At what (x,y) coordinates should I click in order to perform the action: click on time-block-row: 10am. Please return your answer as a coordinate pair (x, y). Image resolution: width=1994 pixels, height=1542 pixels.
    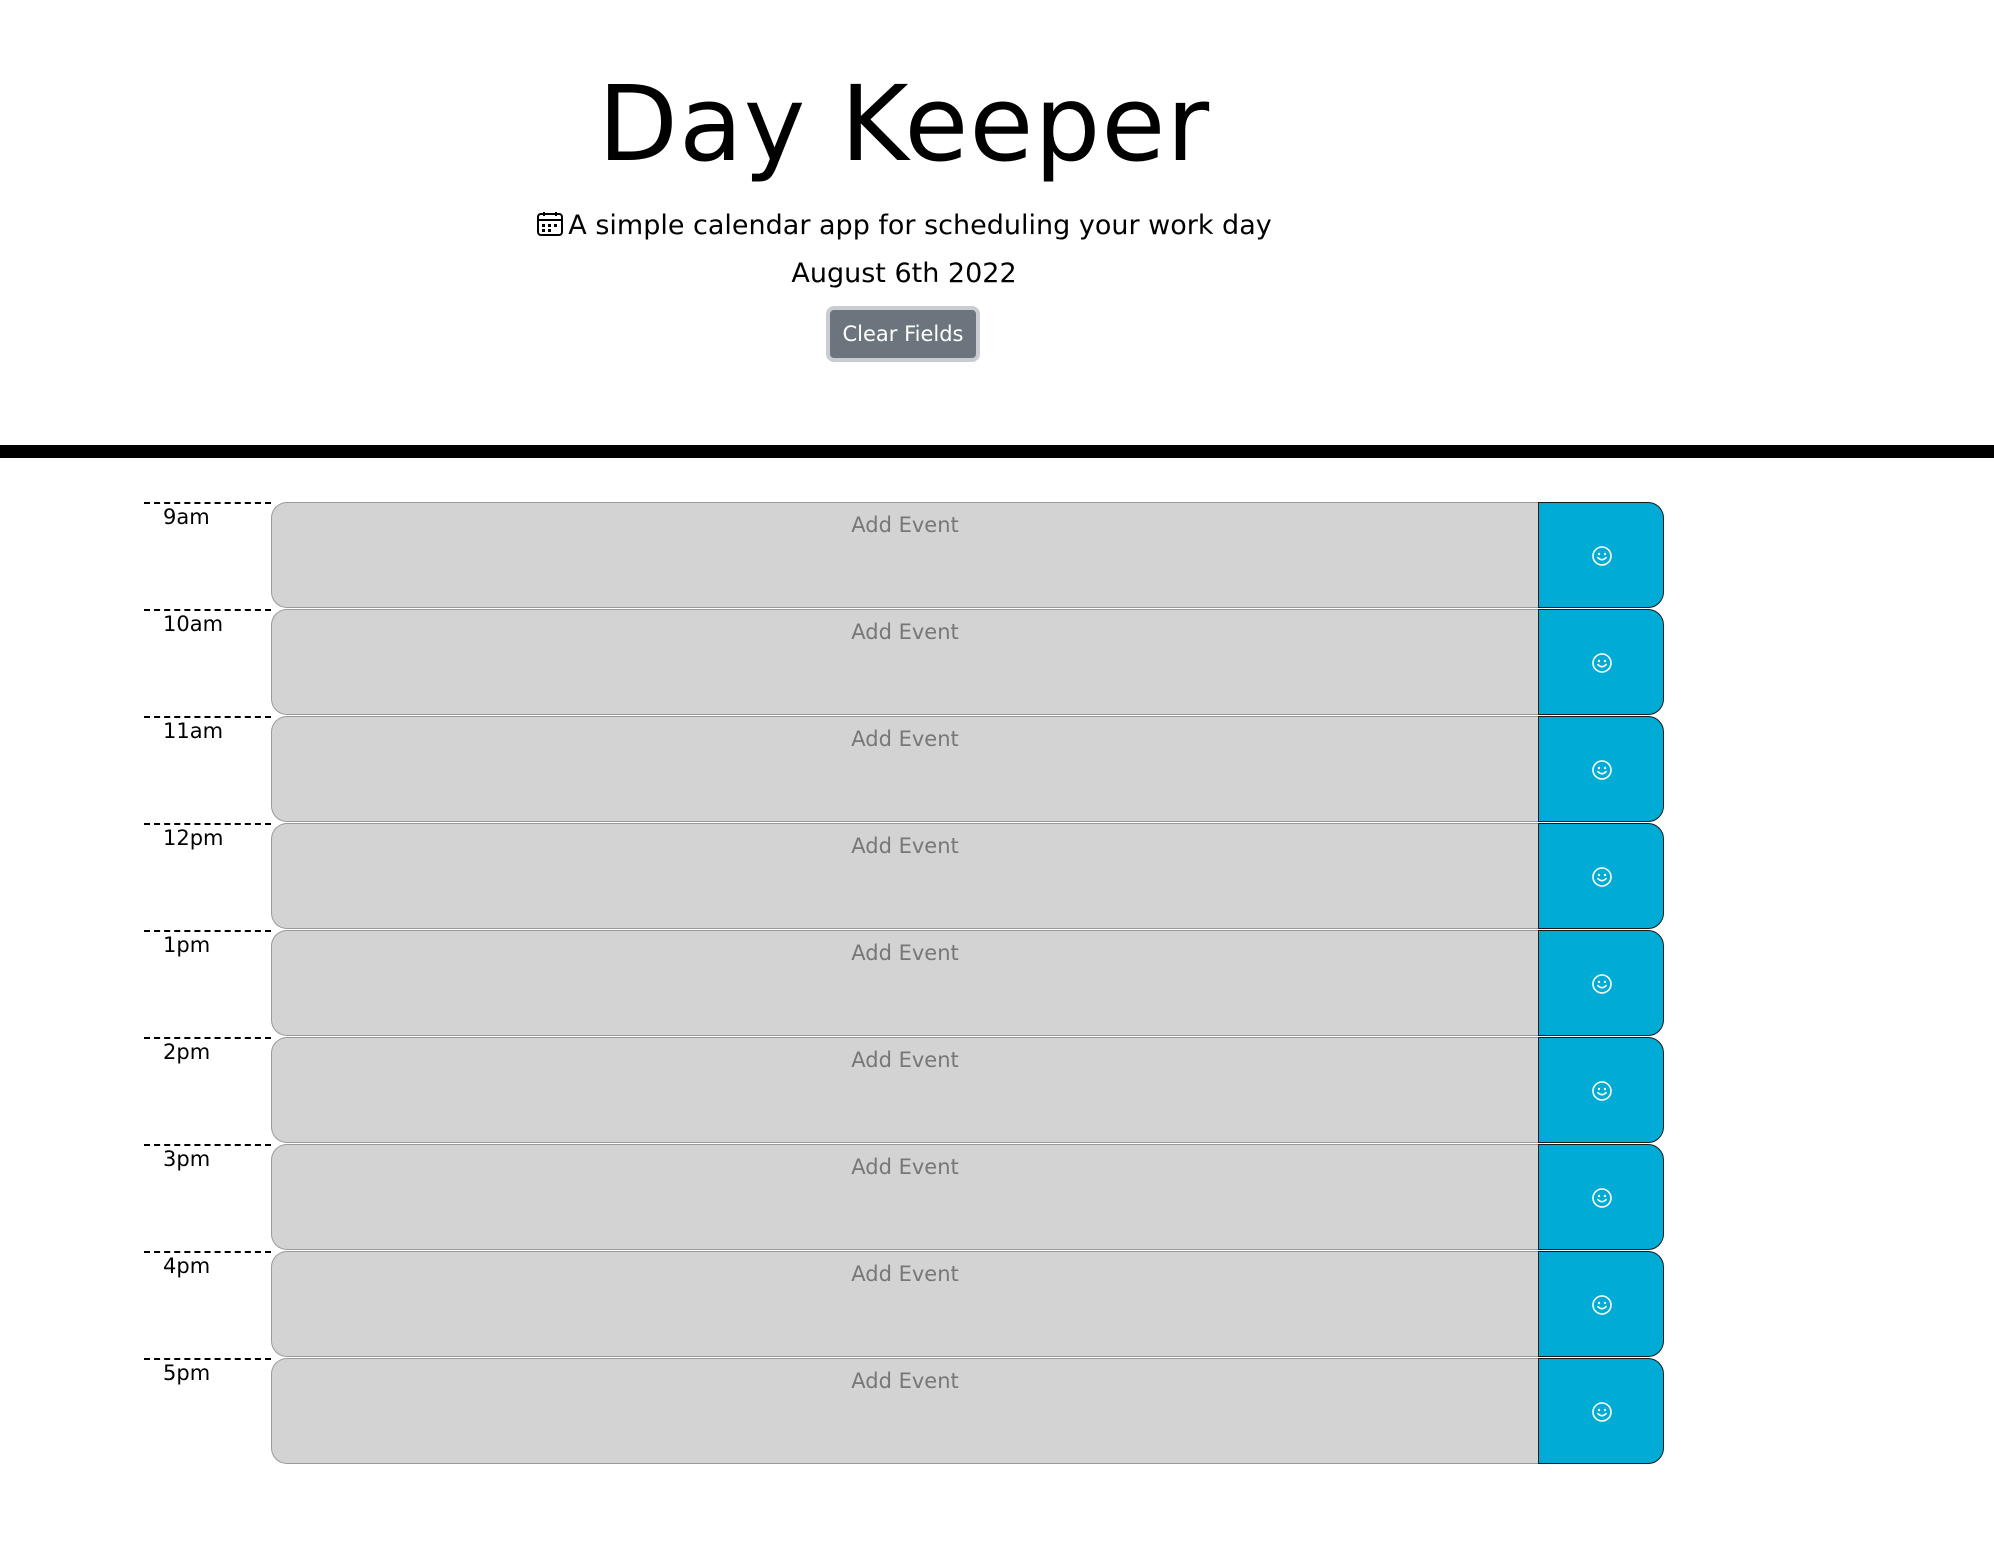
    Looking at the image, I should click on (997, 662).